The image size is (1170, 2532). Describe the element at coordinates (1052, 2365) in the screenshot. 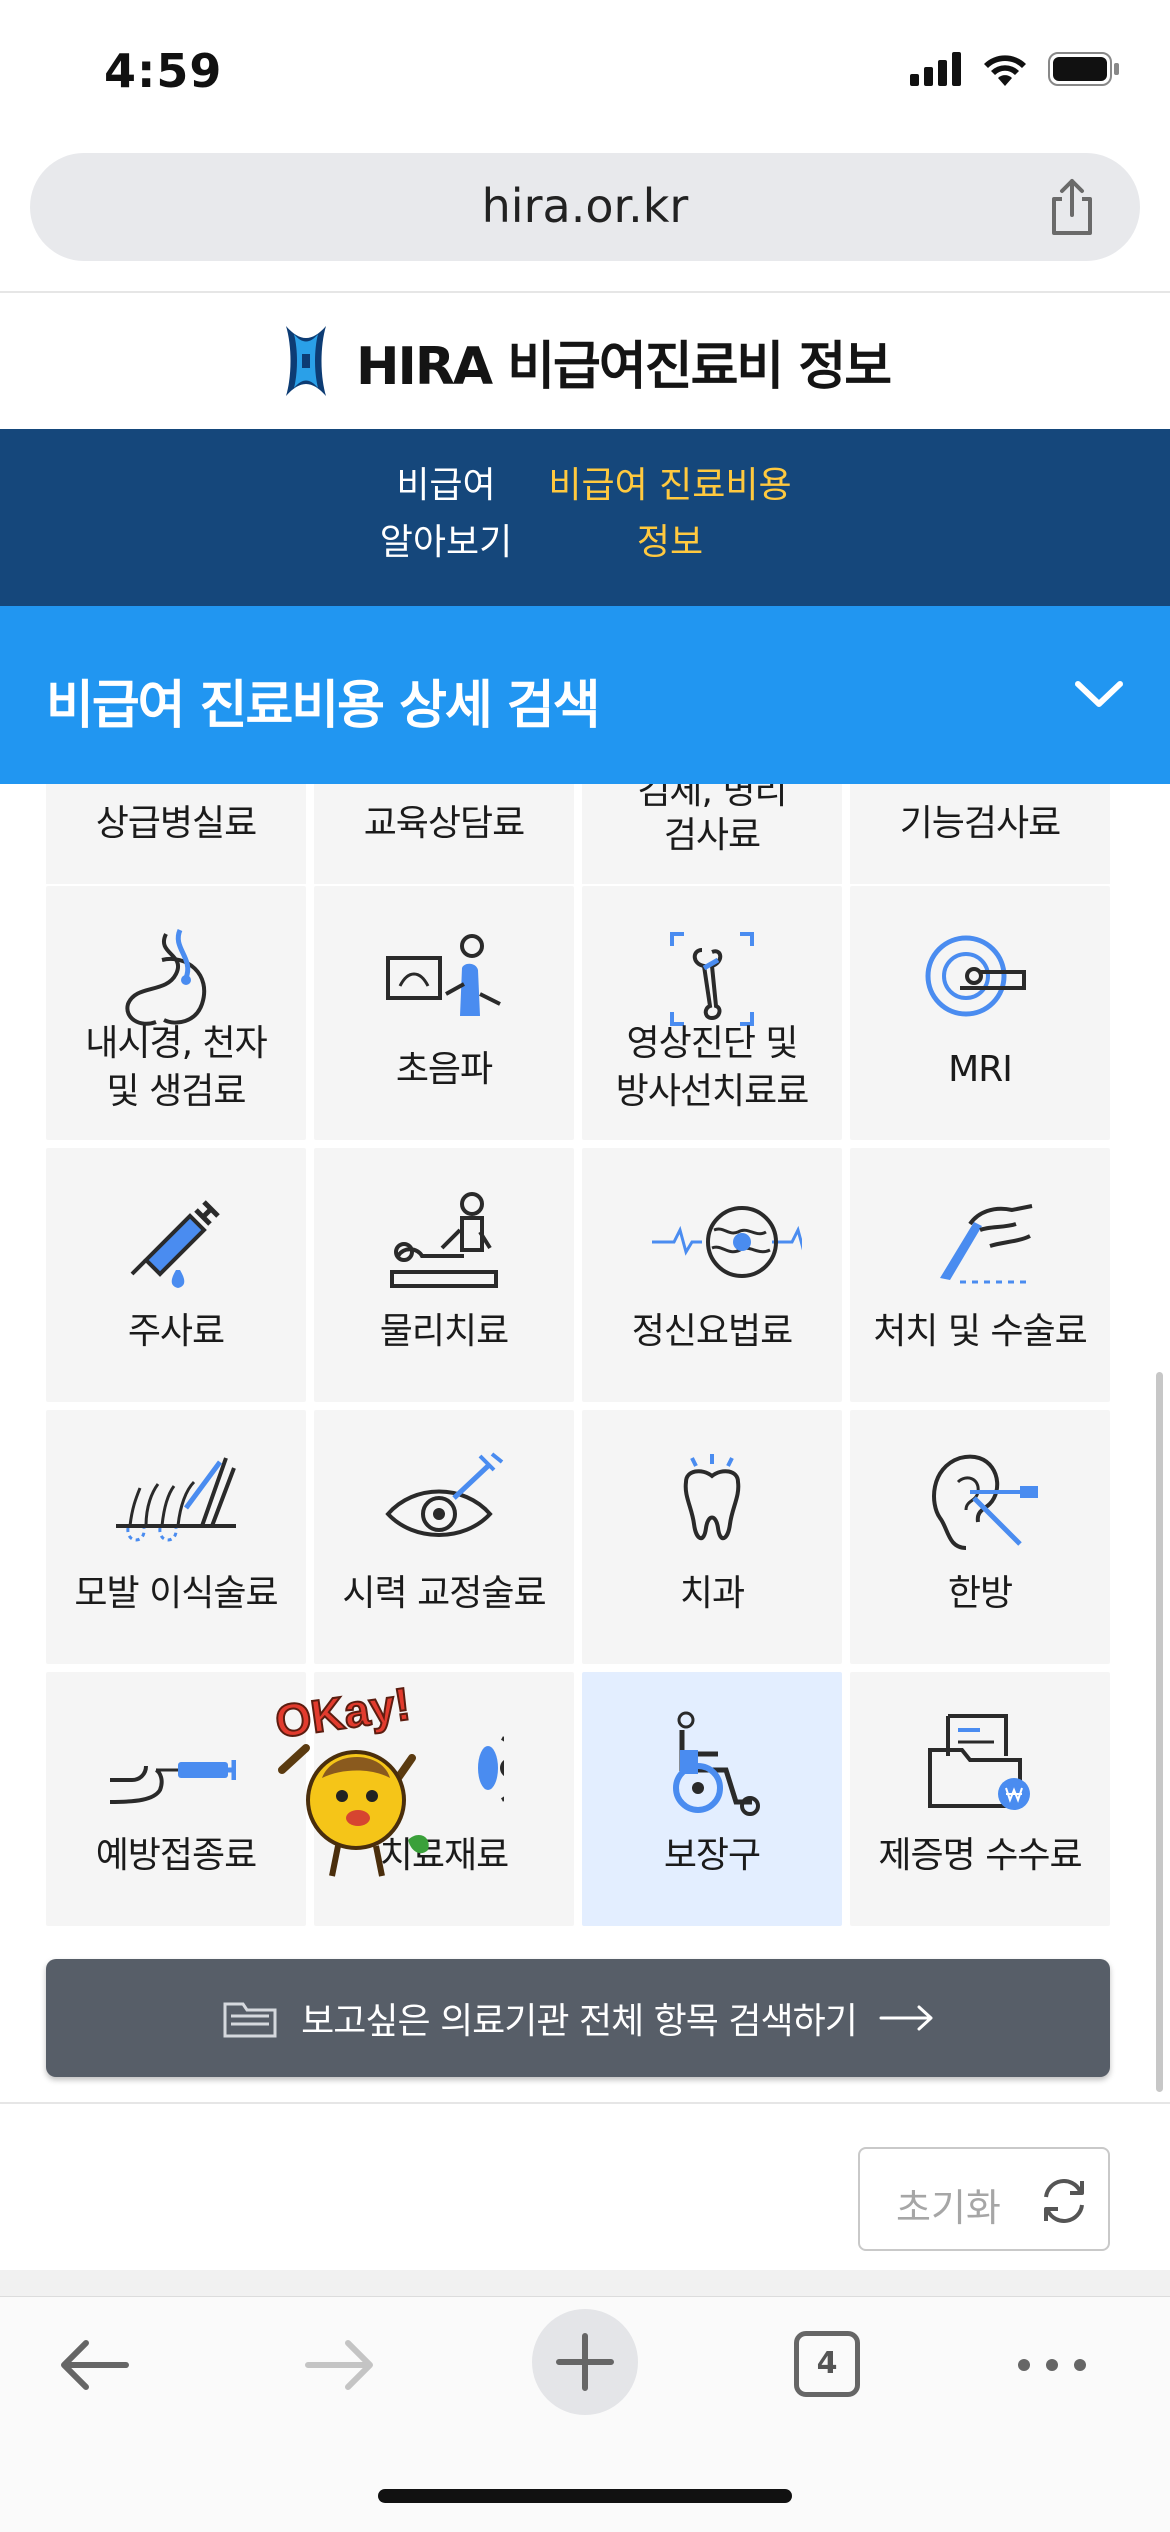

I see `more-options-icon` at that location.